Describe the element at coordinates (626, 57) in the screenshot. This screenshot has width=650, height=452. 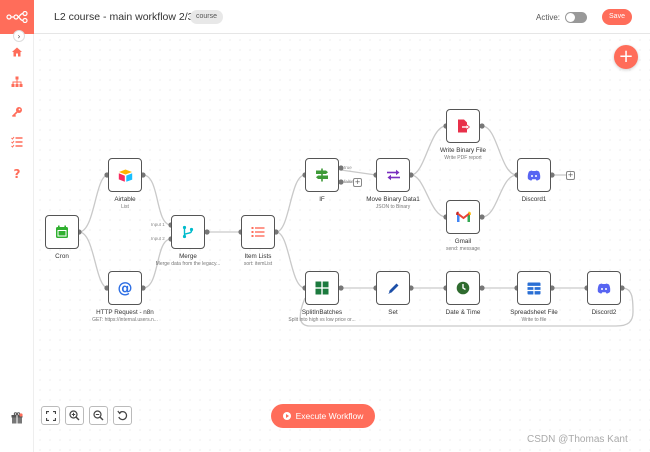
I see `add-node-button: +` at that location.